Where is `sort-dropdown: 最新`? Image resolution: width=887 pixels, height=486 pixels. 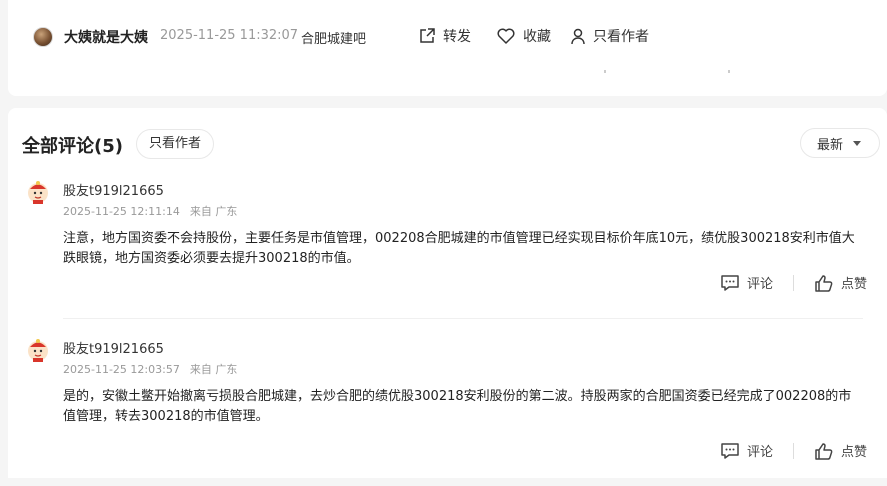 sort-dropdown: 最新 is located at coordinates (840, 143).